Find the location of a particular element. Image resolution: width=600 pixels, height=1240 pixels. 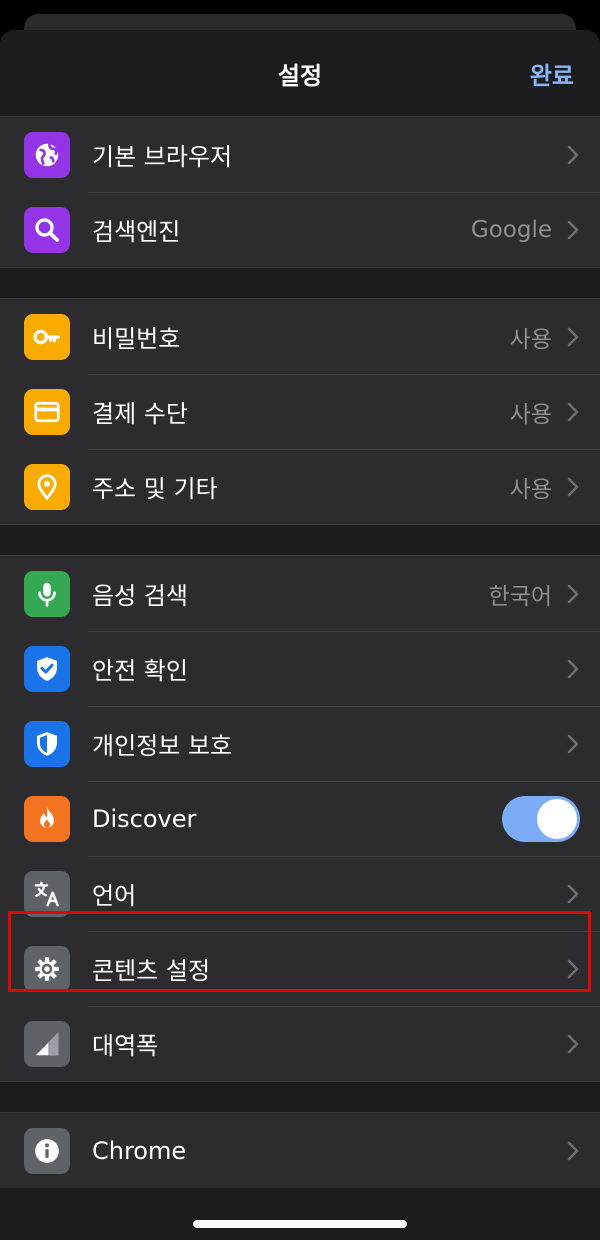

settings-row-languages: 언어 is located at coordinates (300, 893).